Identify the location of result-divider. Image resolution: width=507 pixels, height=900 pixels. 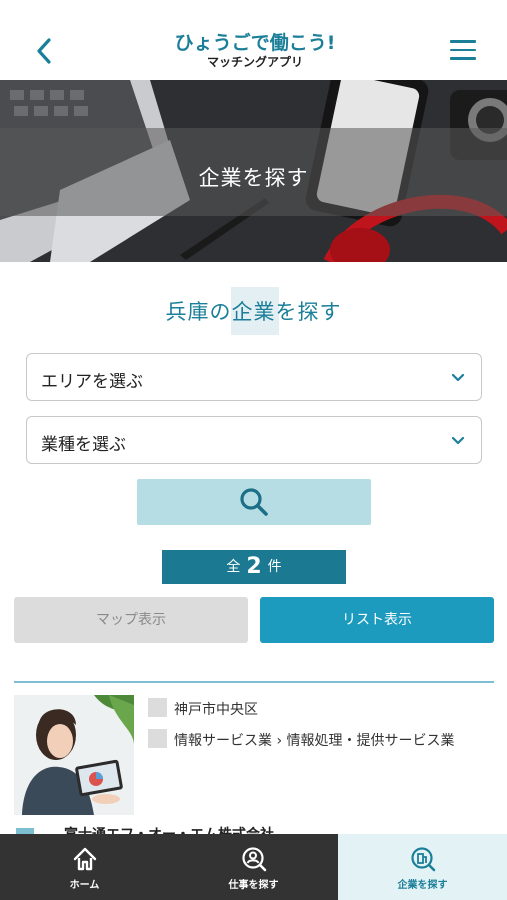
(254, 682).